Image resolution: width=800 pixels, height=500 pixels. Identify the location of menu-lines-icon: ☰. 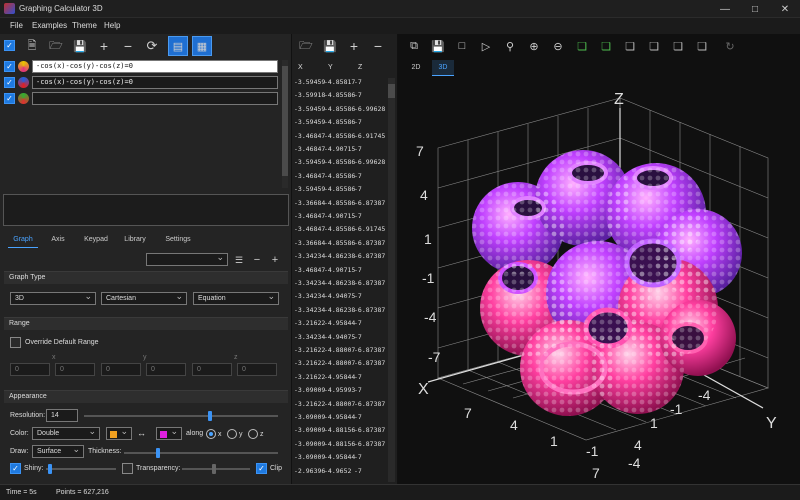
(239, 260).